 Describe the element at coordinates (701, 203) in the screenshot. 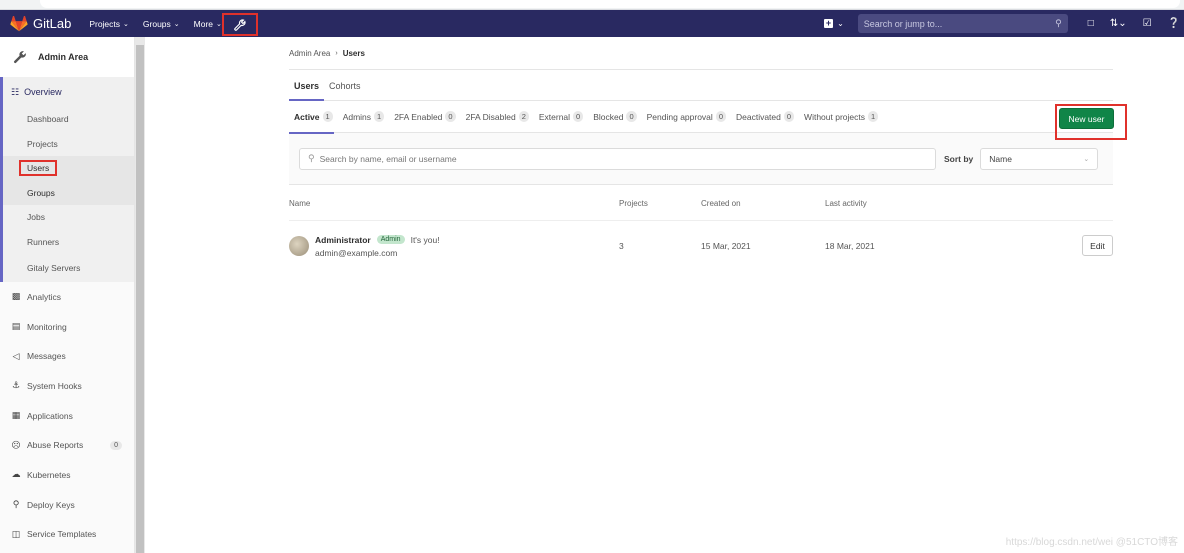

I see `users-table-header: Name Projects Created on Last activity` at that location.